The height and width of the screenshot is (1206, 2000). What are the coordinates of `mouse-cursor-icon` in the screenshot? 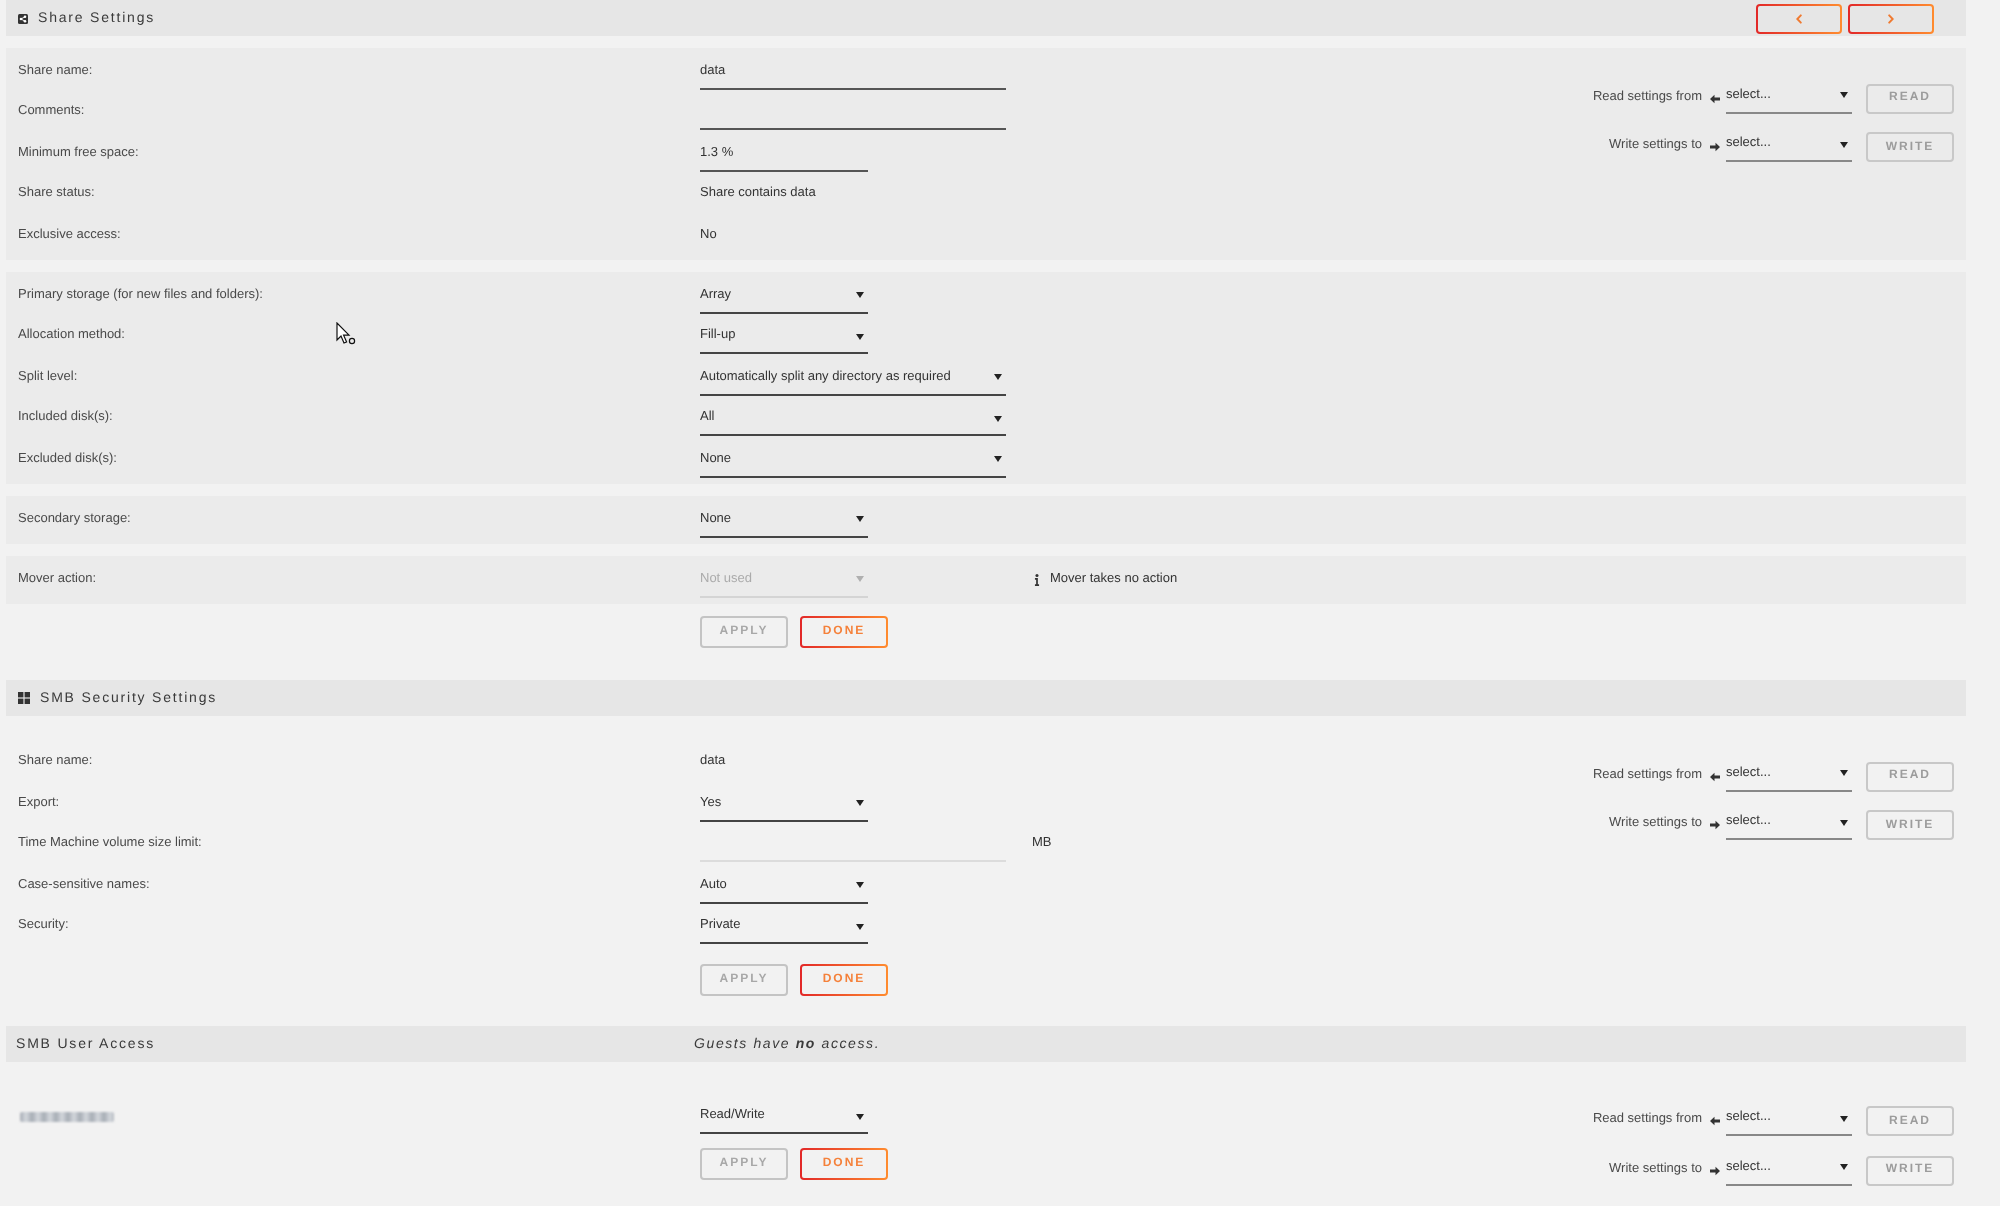 It's located at (346, 334).